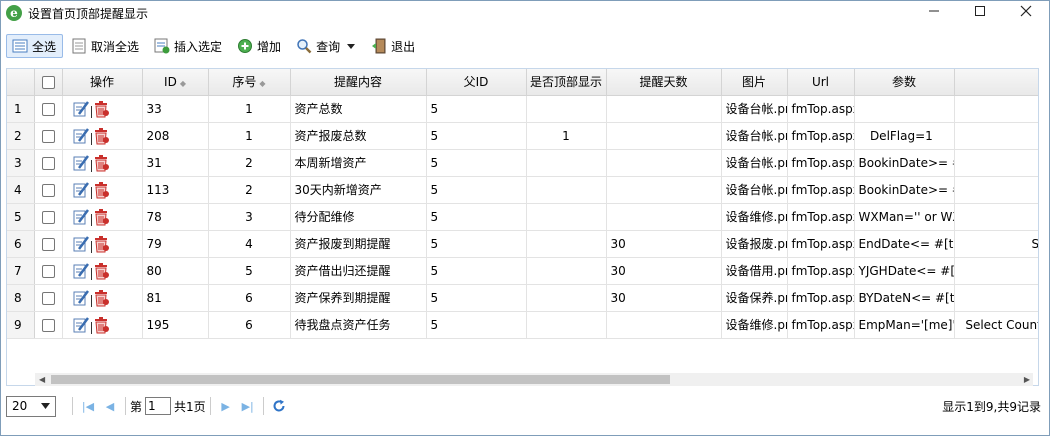 The height and width of the screenshot is (436, 1050). Describe the element at coordinates (566, 82) in the screenshot. I see `column-header-show-top: 是否顶部显示` at that location.